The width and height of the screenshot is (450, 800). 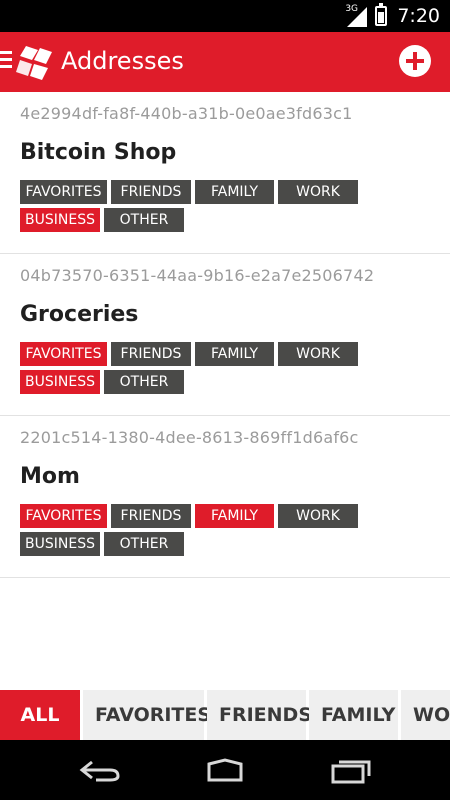 What do you see at coordinates (351, 771) in the screenshot?
I see `recent-apps-icon` at bounding box center [351, 771].